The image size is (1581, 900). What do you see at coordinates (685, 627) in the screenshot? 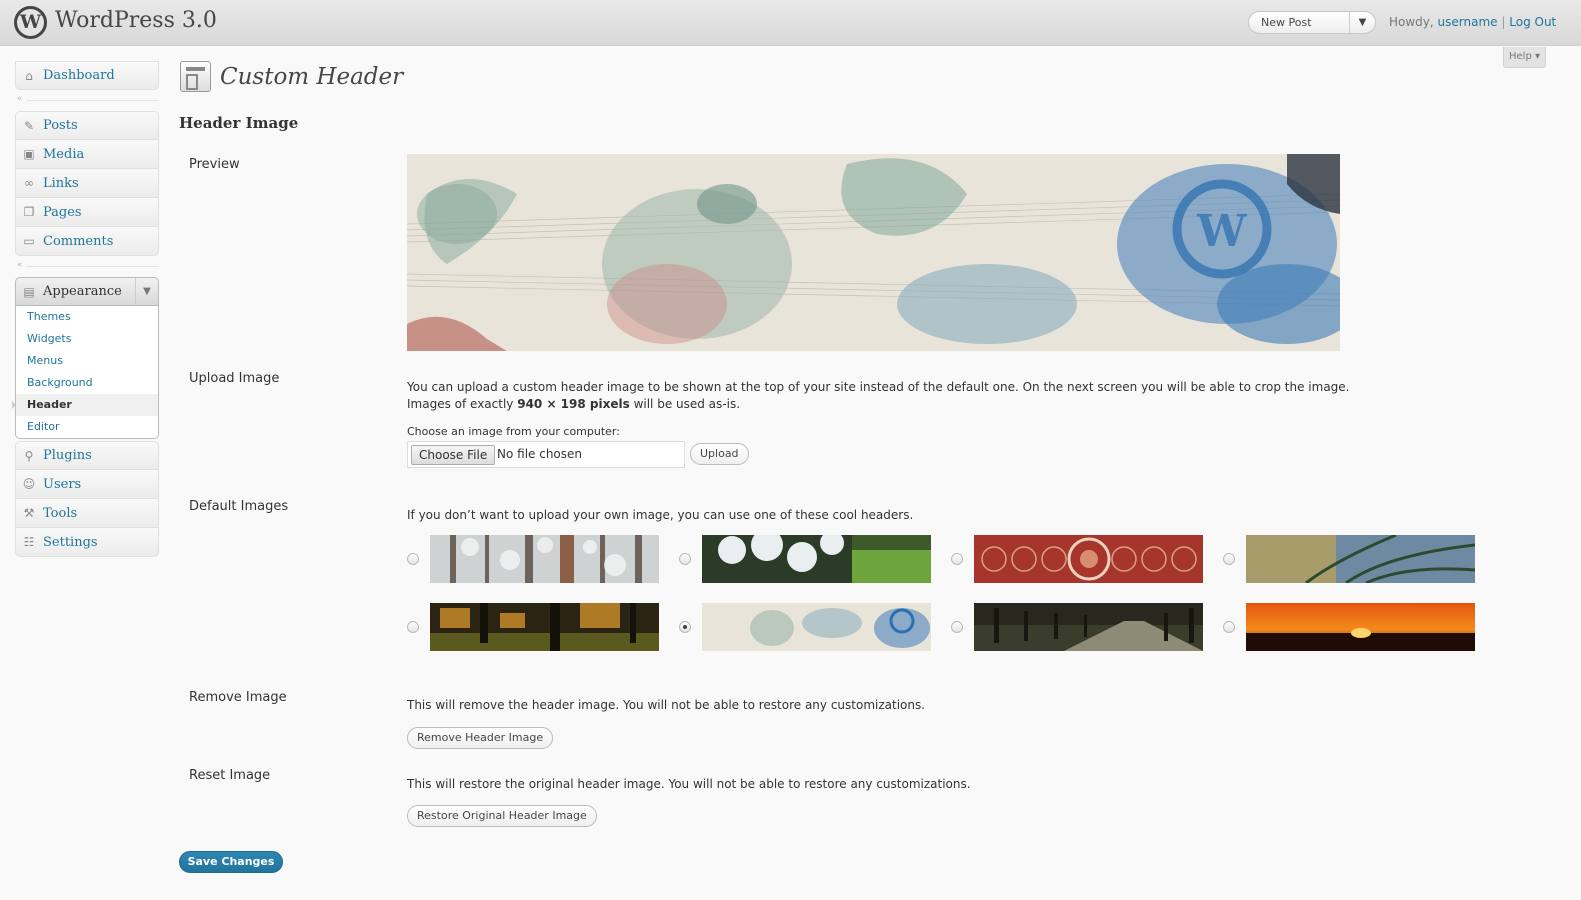
I see `header-radio-ink-wash` at bounding box center [685, 627].